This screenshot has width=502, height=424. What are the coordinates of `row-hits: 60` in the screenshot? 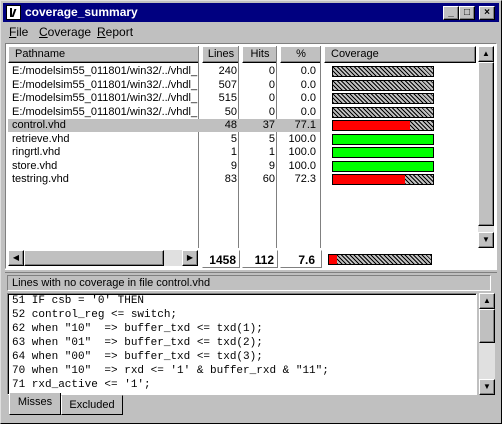 It's located at (258, 179).